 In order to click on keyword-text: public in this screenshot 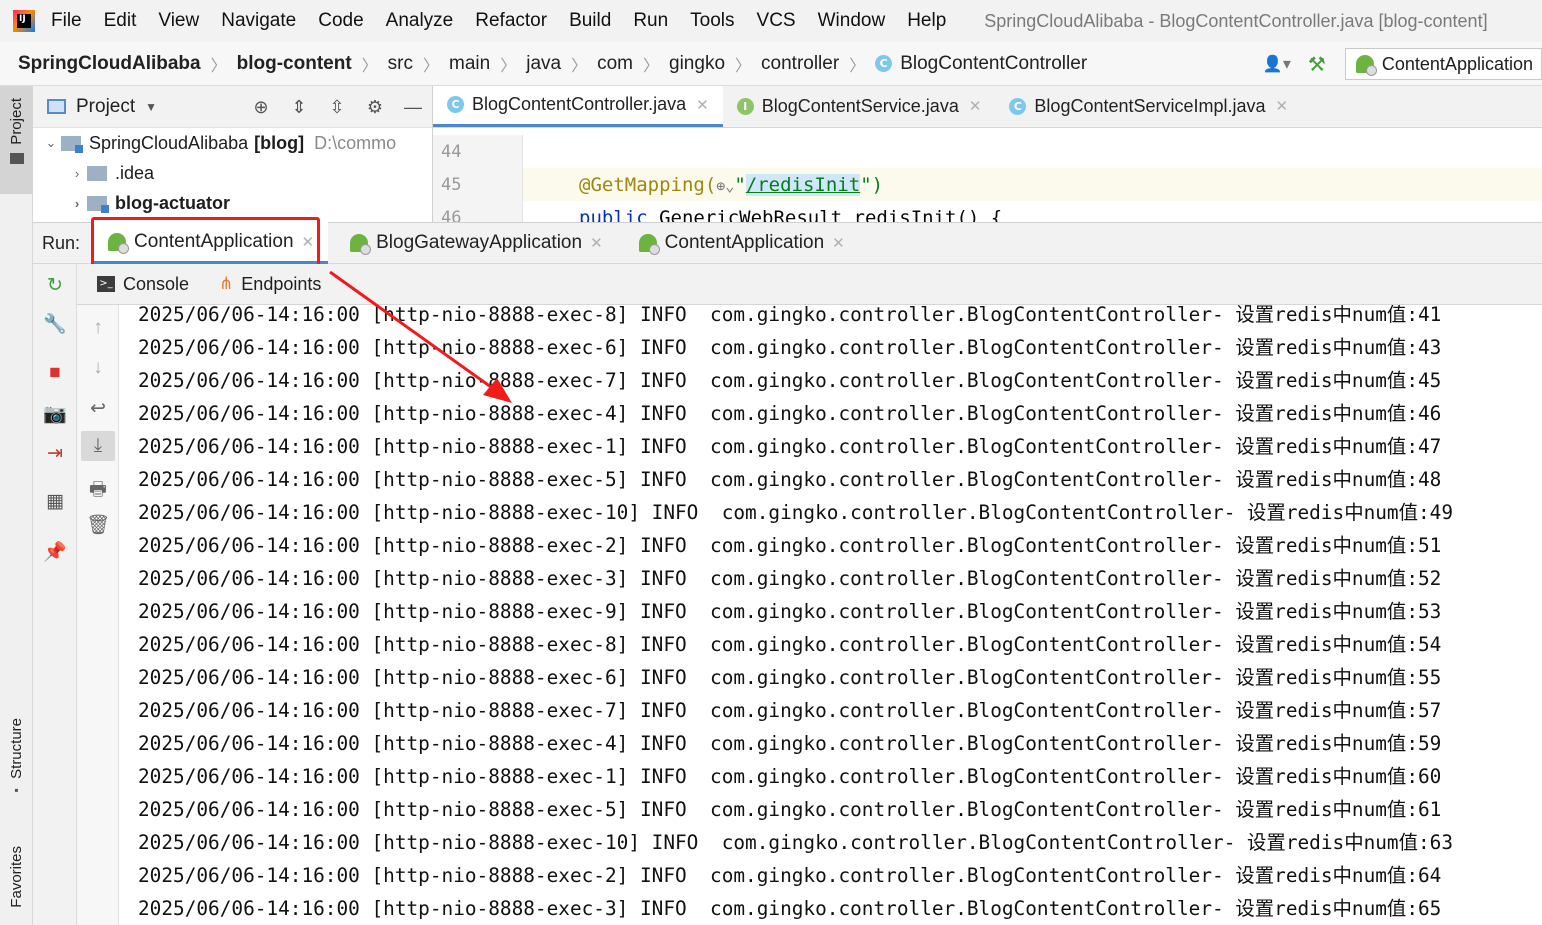, I will do `click(613, 214)`.